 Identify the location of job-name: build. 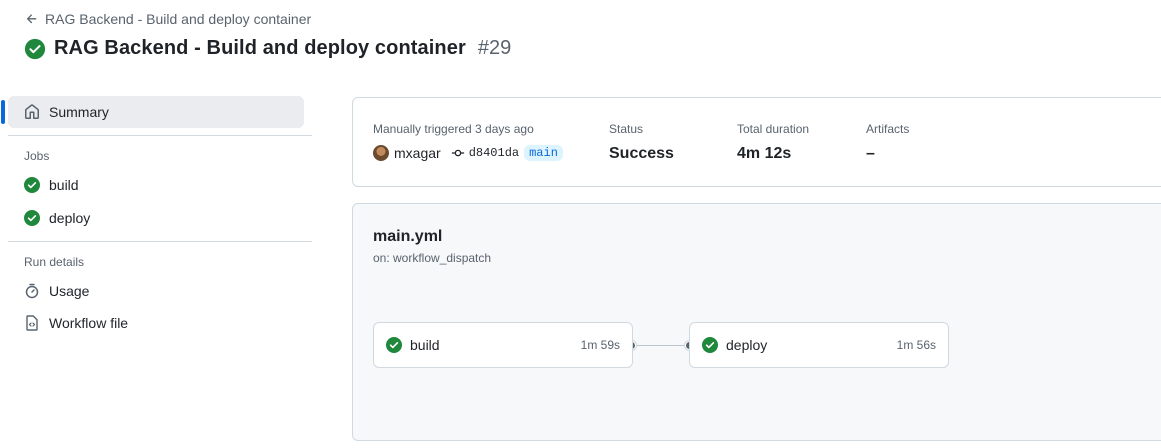
(425, 345).